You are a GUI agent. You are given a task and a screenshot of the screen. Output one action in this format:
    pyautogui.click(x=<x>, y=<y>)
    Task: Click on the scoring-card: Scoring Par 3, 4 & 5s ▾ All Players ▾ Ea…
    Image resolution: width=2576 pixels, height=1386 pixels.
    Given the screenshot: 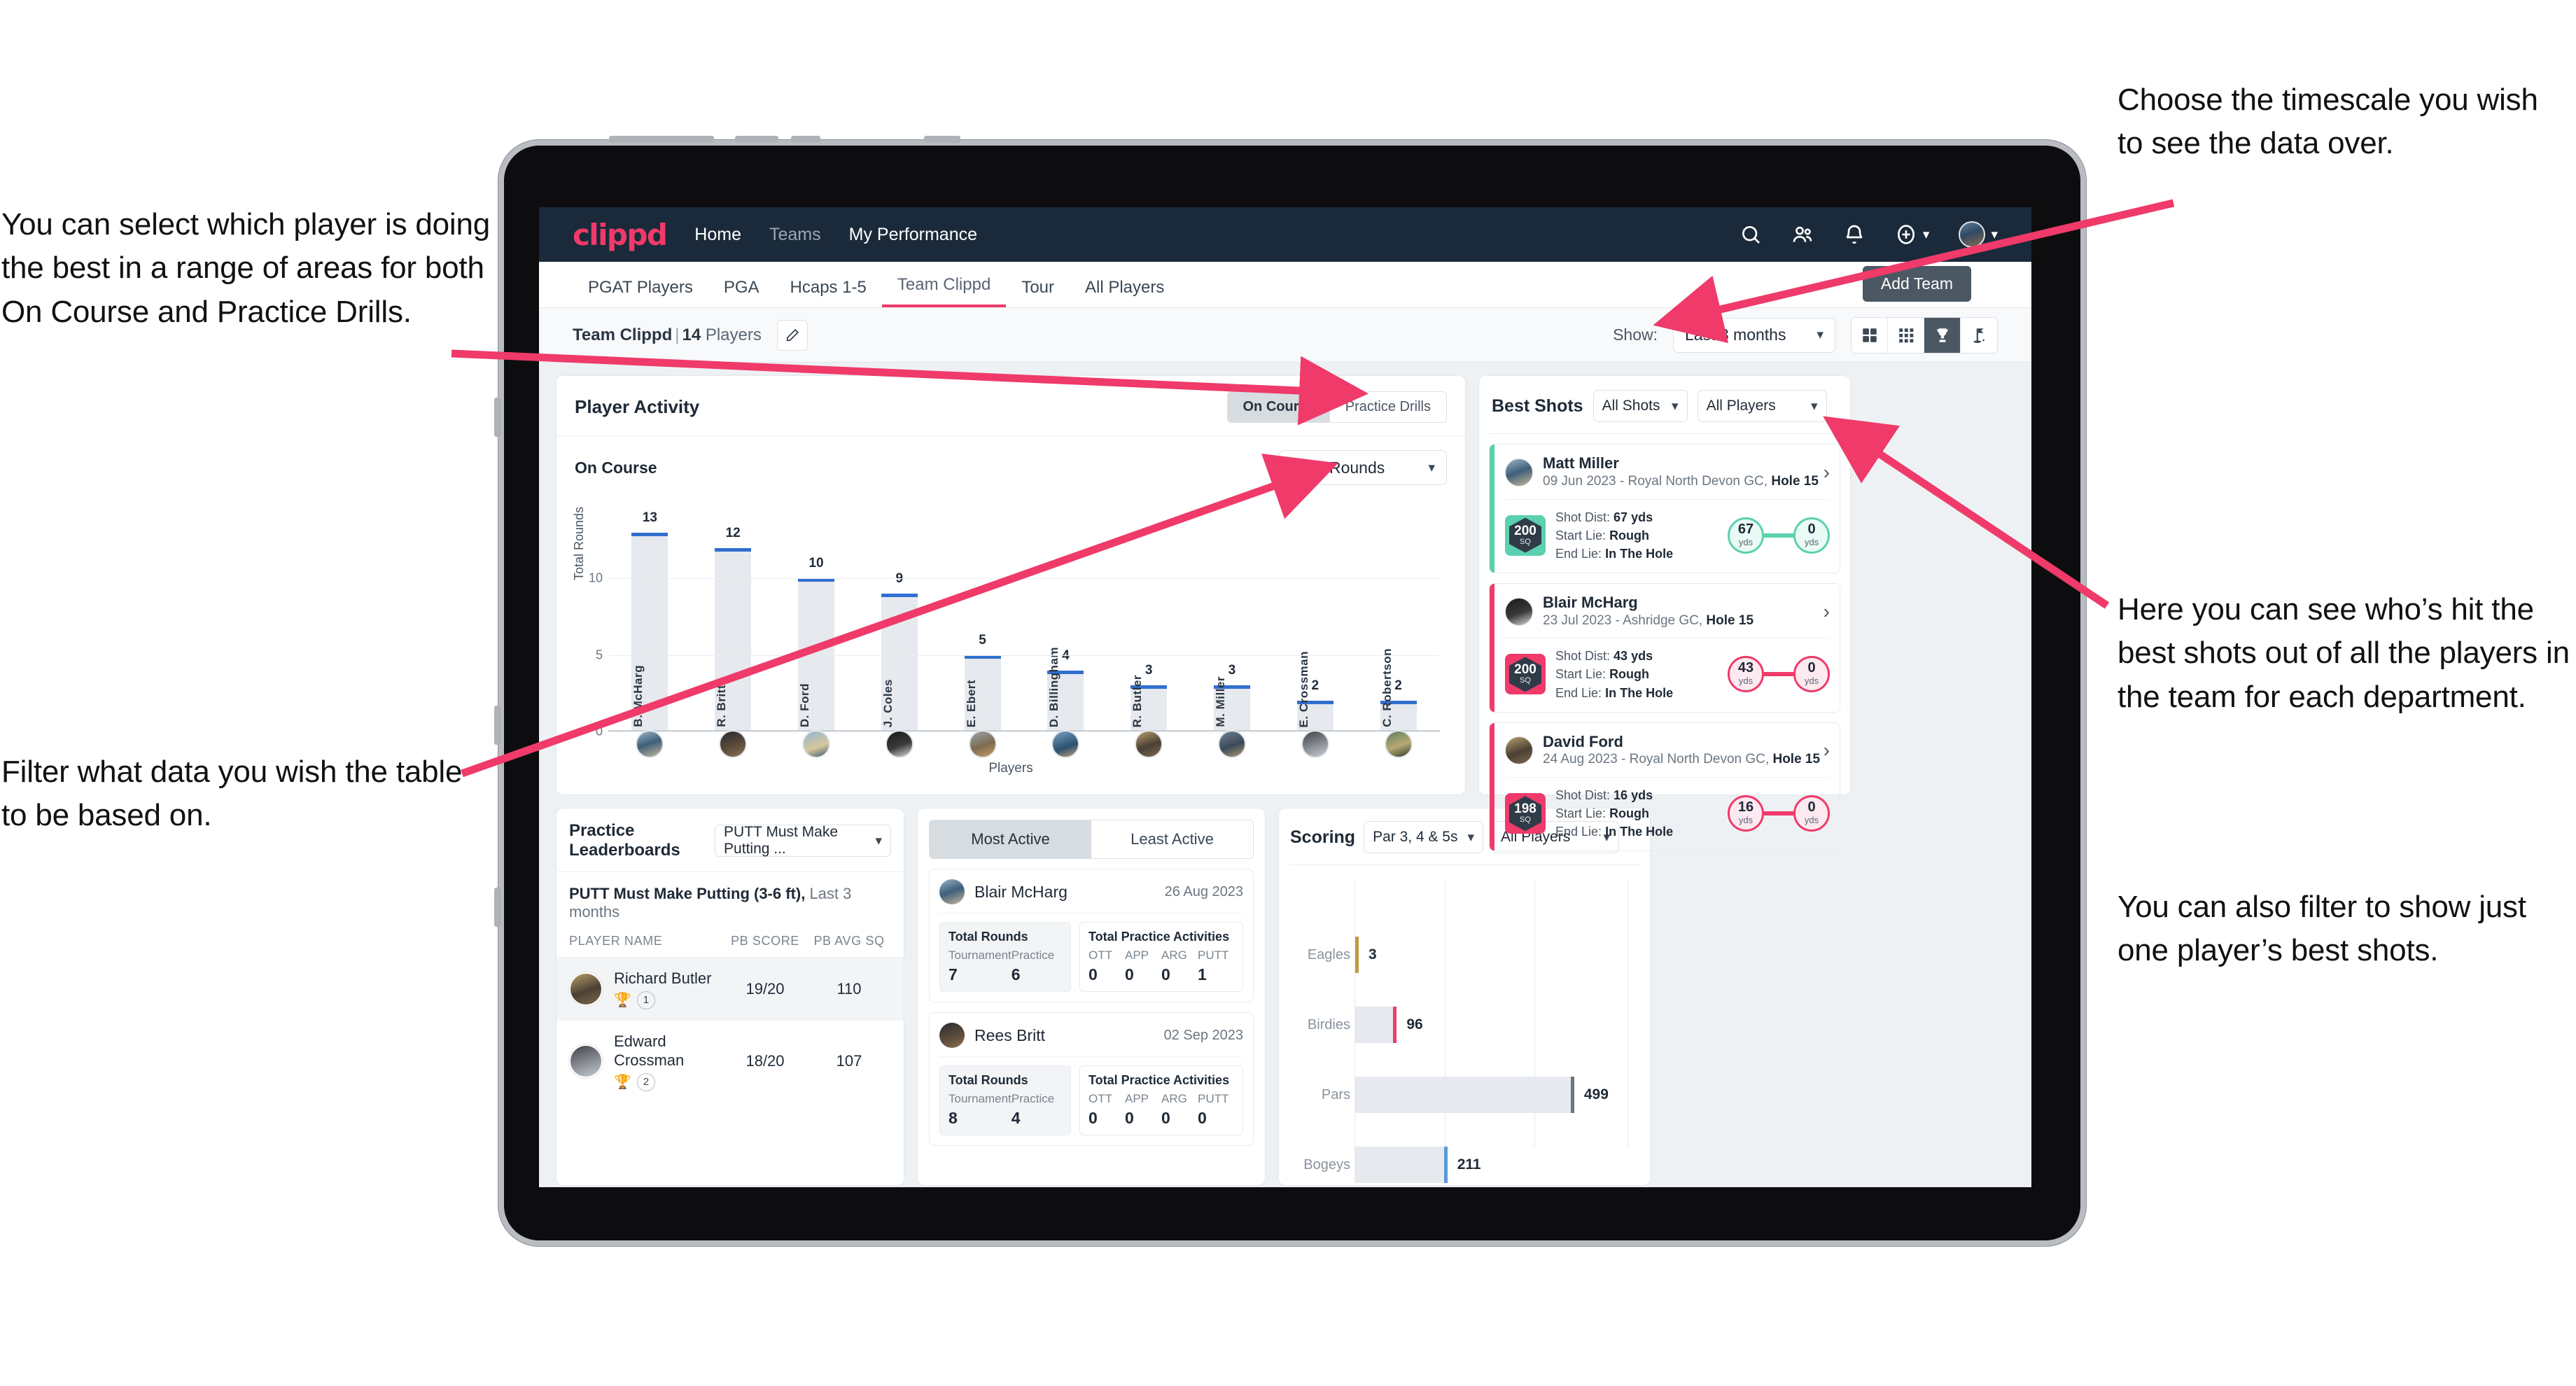 What is the action you would take?
    pyautogui.click(x=1464, y=997)
    